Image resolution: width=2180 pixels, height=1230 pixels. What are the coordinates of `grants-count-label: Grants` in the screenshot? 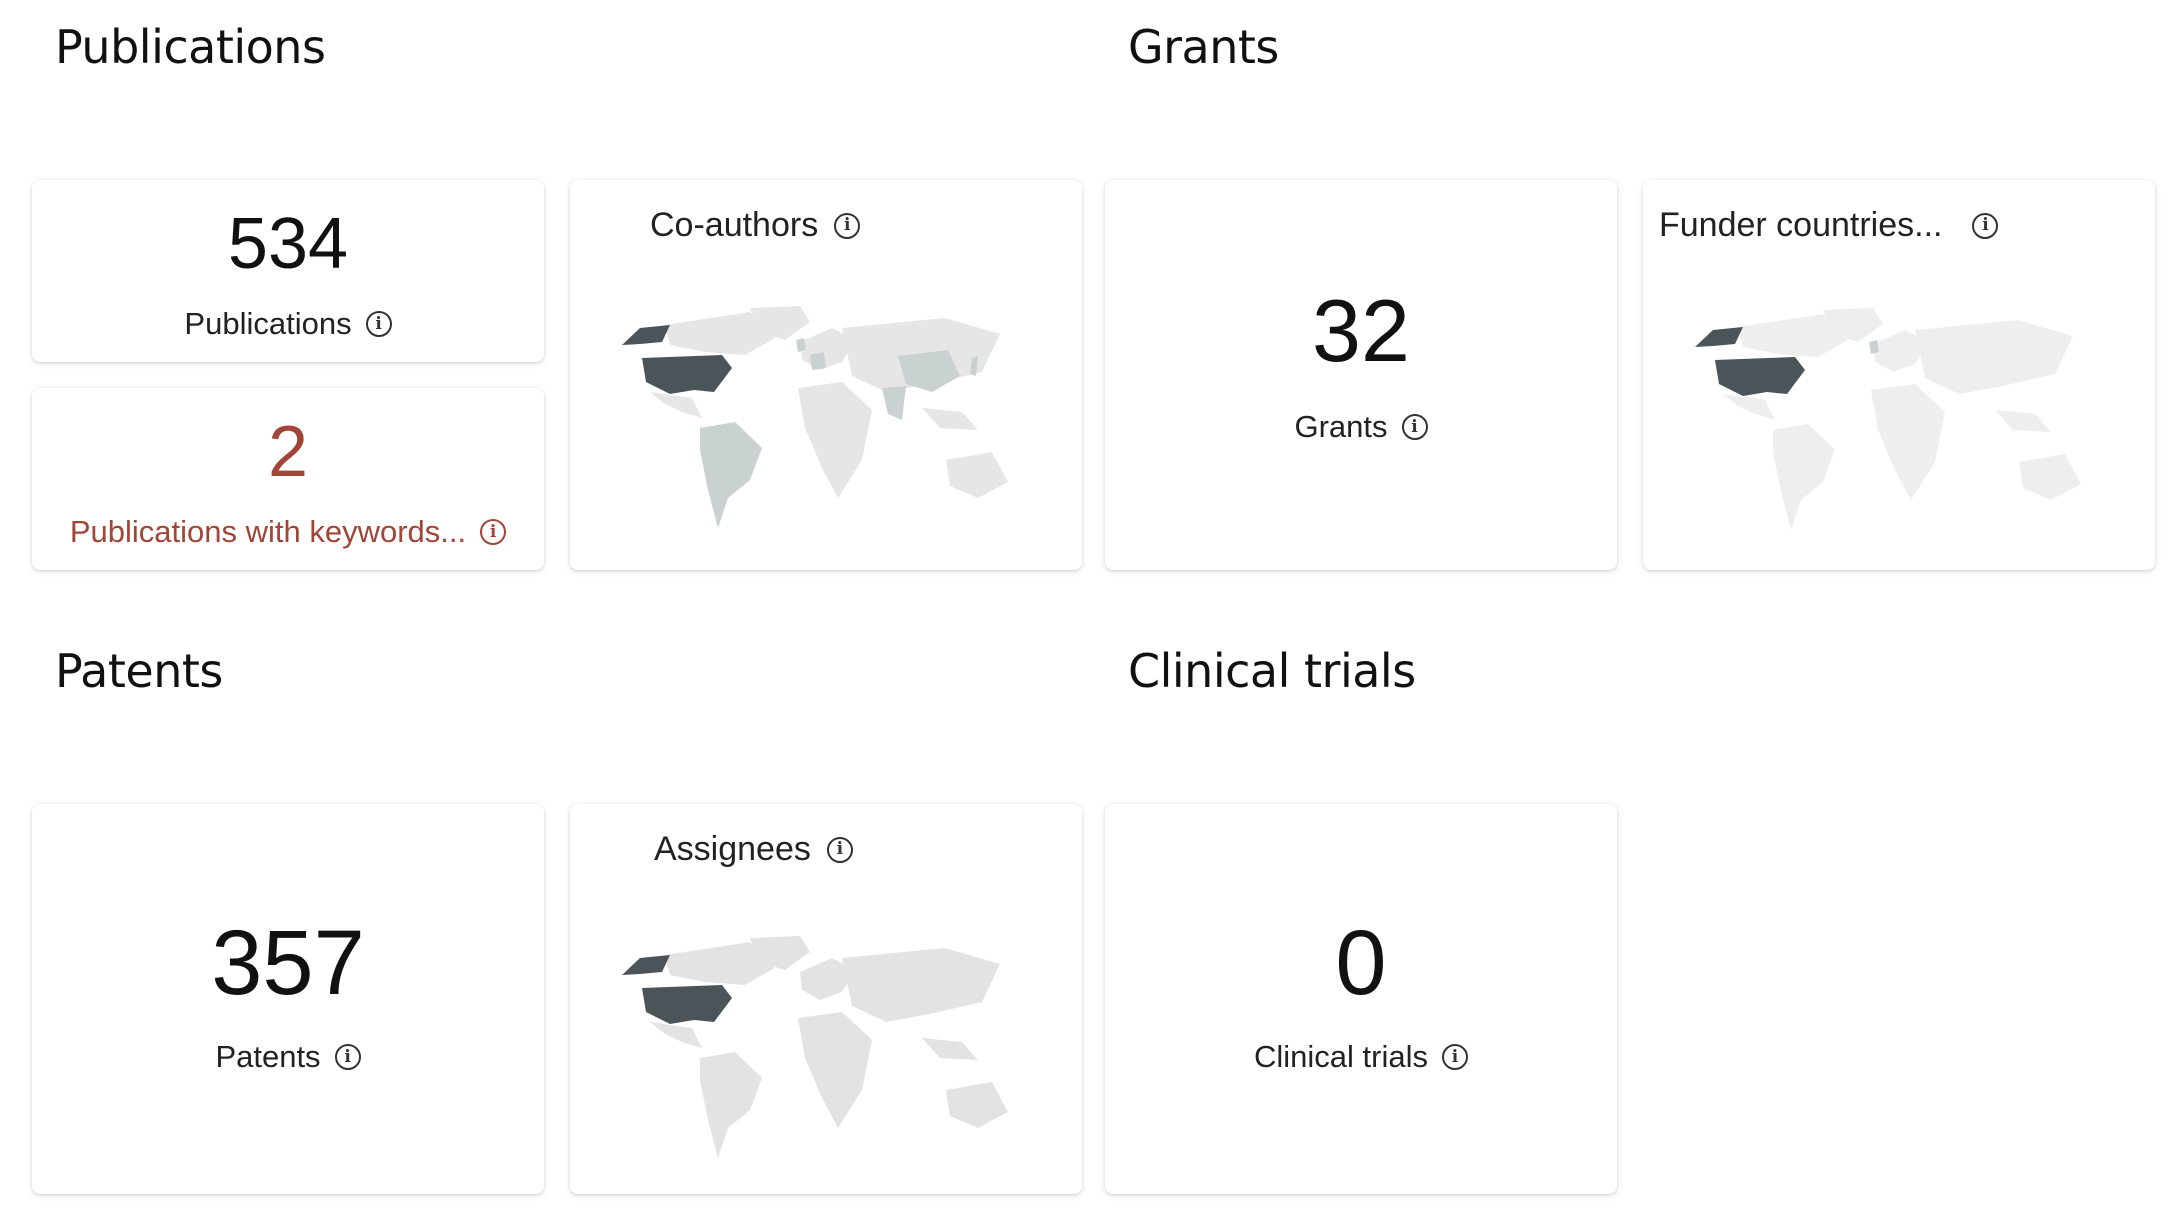 It's located at (1341, 426).